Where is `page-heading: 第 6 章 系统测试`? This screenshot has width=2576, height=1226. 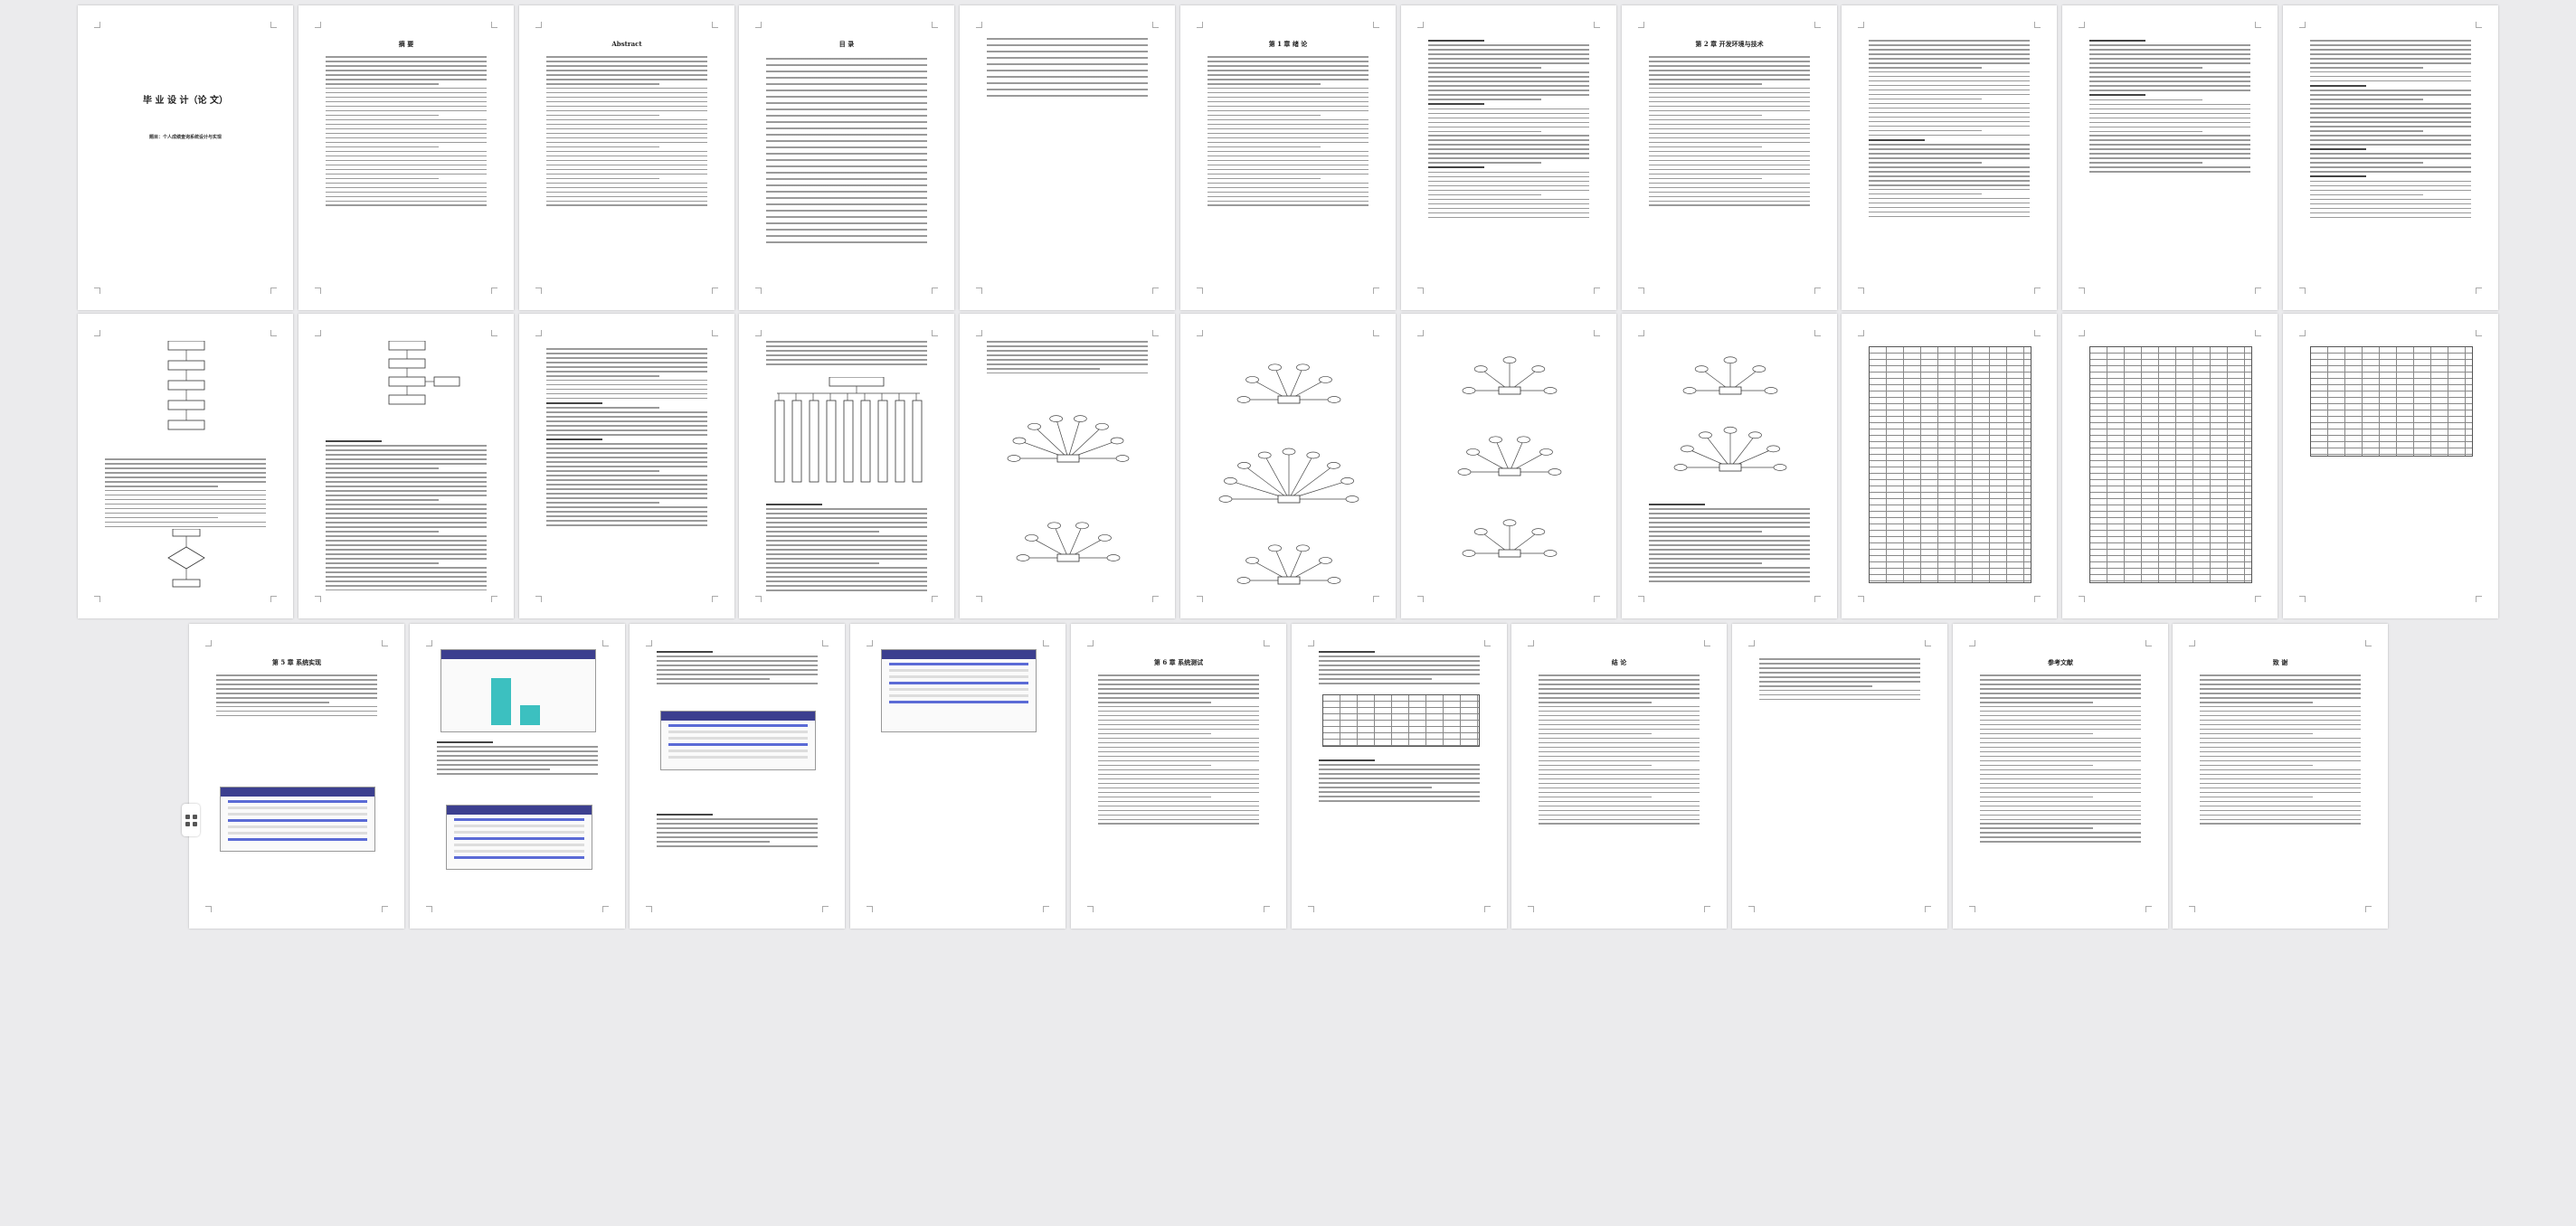 page-heading: 第 6 章 系统测试 is located at coordinates (1179, 662).